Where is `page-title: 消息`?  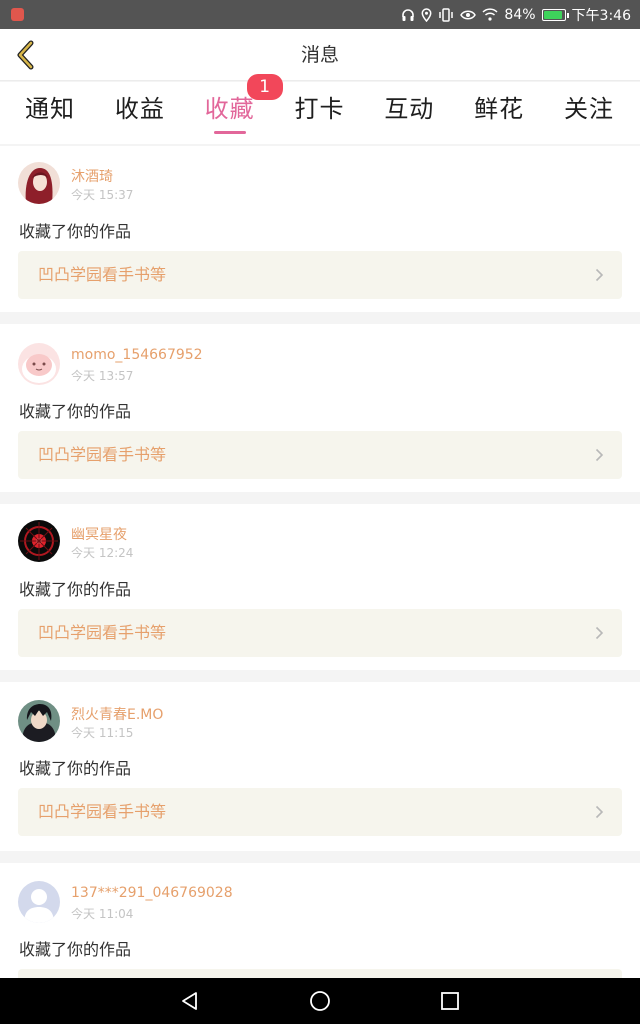
page-title: 消息 is located at coordinates (319, 55).